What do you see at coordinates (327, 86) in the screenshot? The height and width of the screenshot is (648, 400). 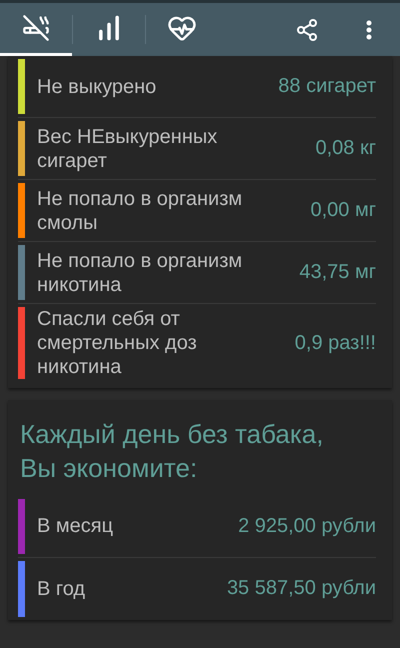 I see `stat-value: 88 сигарет` at bounding box center [327, 86].